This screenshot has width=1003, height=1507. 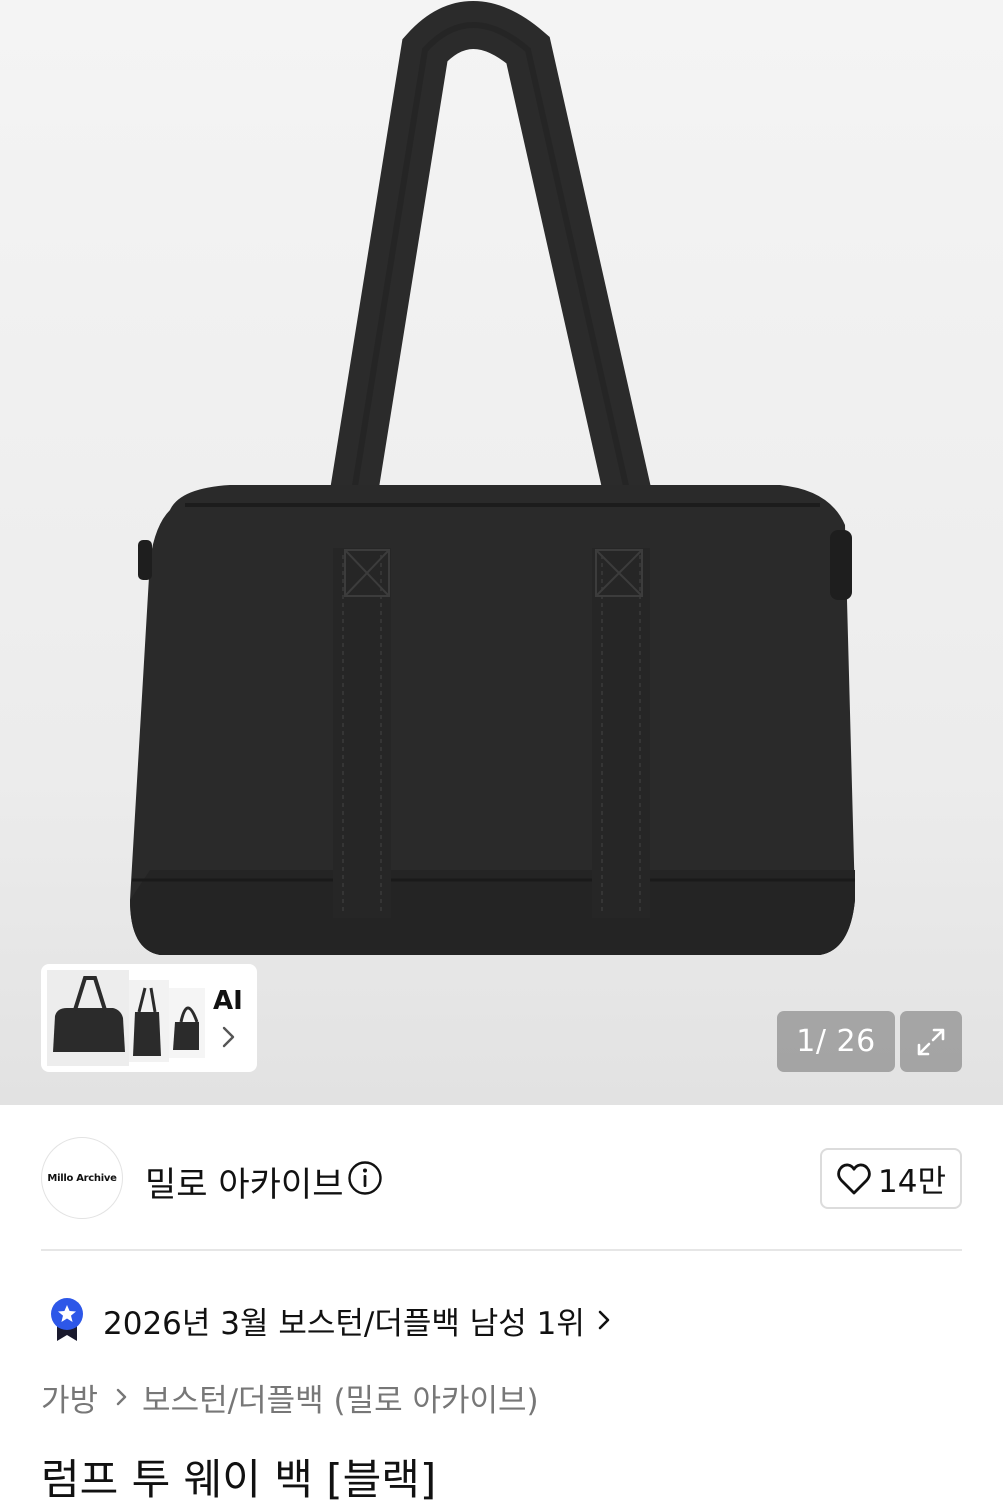 What do you see at coordinates (239, 1479) in the screenshot?
I see `product-title: 럼프 투 웨이 백 [블랙]` at bounding box center [239, 1479].